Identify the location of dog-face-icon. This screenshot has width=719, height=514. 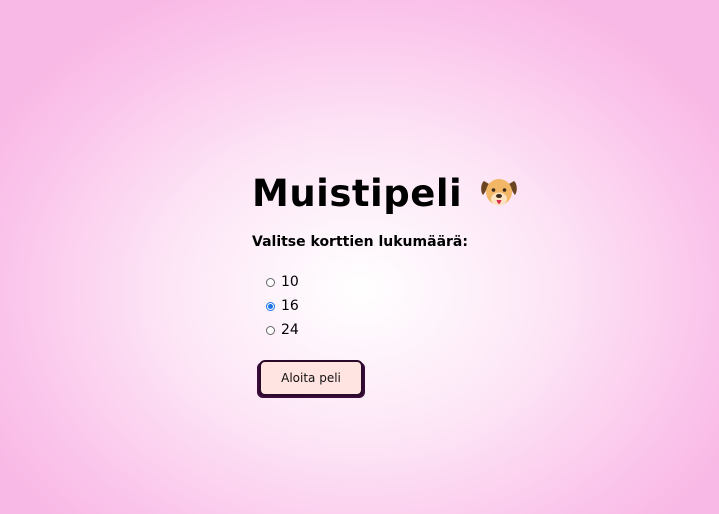
(499, 193).